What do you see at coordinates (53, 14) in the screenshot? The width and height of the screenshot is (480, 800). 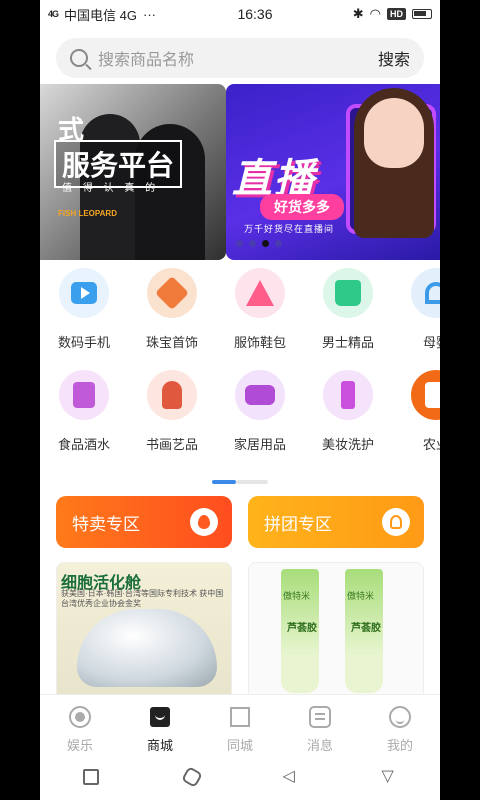 I see `signal-icon: 4G` at bounding box center [53, 14].